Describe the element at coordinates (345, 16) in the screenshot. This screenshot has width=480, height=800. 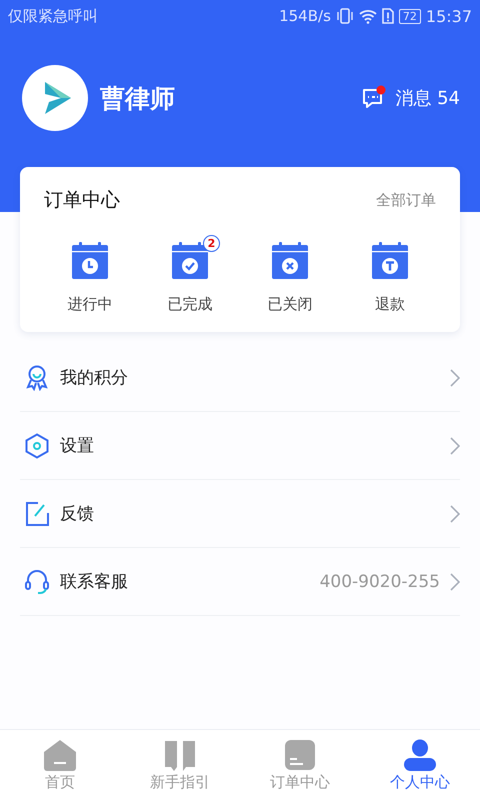
I see `vibrate-icon` at that location.